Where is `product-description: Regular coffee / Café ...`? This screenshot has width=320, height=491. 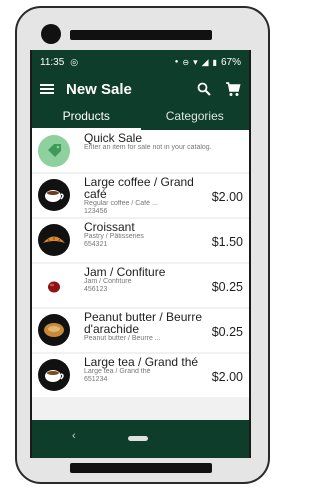
product-description: Regular coffee / Café ... is located at coordinates (121, 203).